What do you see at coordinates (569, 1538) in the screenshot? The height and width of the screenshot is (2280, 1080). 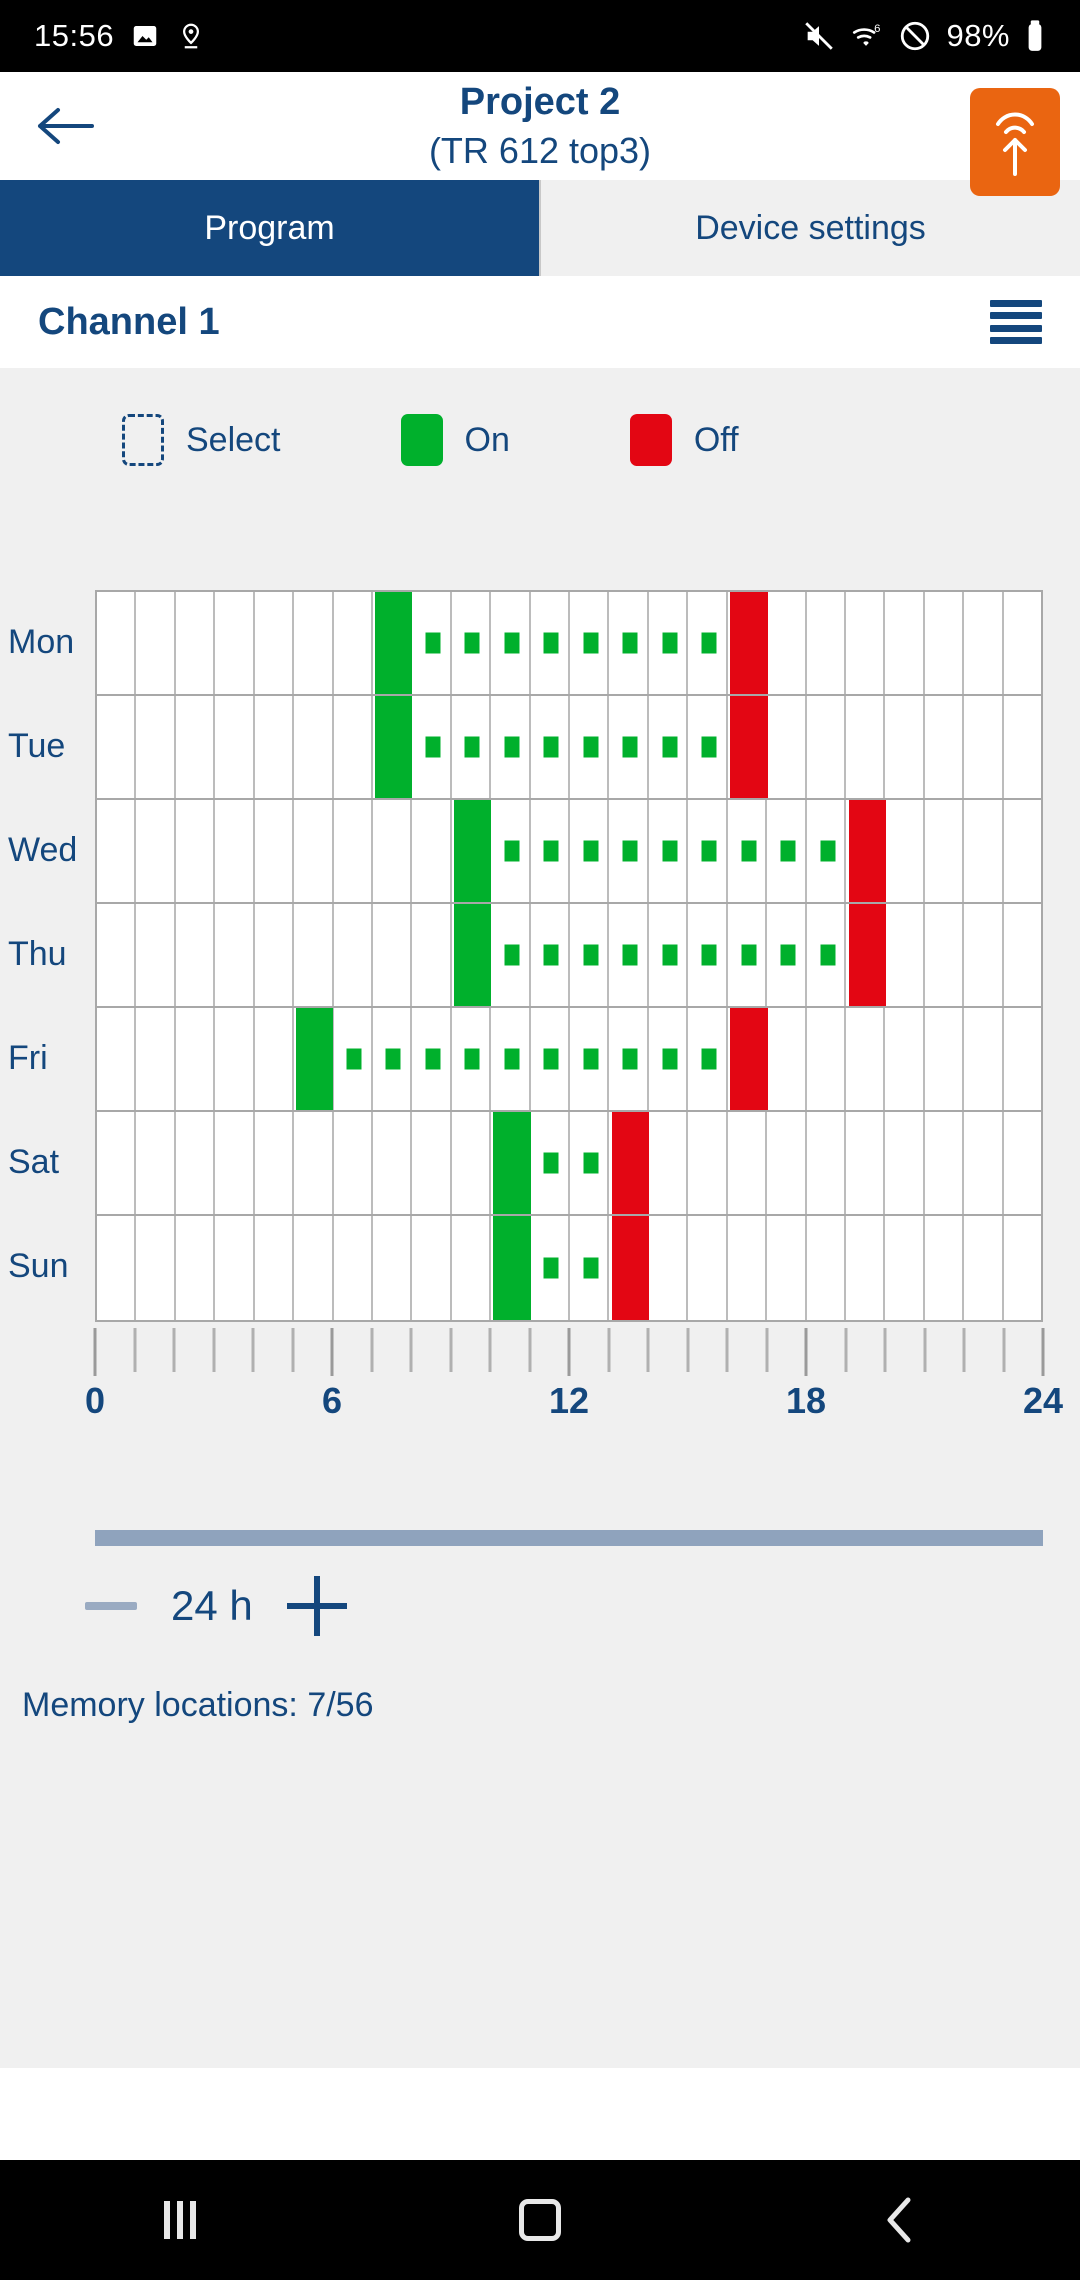 I see `horizontal-scrollbar` at bounding box center [569, 1538].